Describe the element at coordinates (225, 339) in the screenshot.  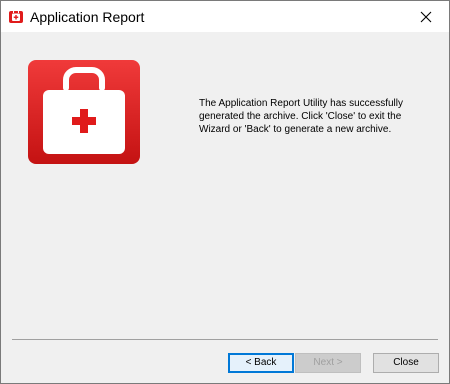
I see `footer-divider` at that location.